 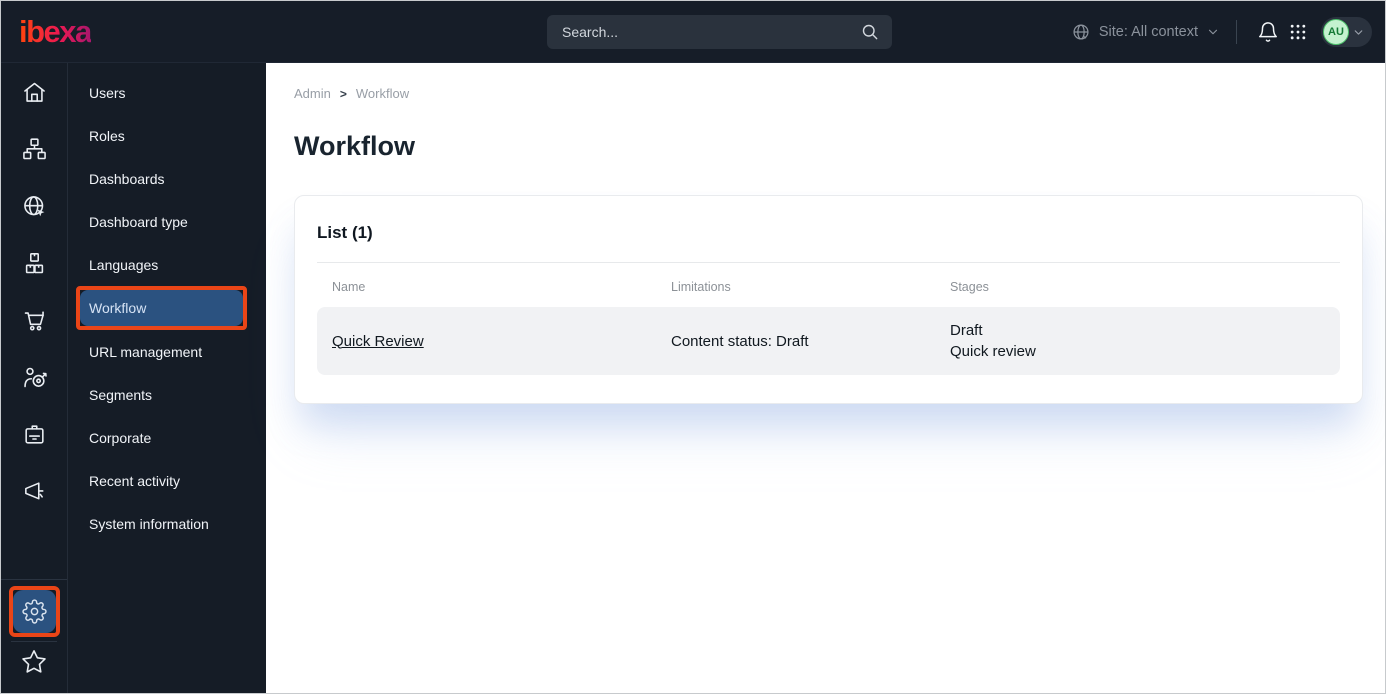 I want to click on sidebar-item-users: Users, so click(x=167, y=92).